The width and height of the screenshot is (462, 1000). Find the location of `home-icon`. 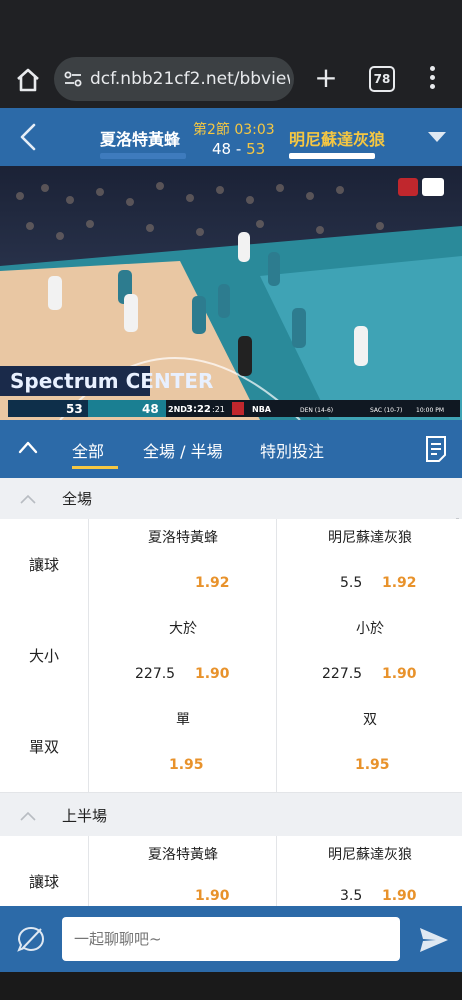

home-icon is located at coordinates (28, 80).